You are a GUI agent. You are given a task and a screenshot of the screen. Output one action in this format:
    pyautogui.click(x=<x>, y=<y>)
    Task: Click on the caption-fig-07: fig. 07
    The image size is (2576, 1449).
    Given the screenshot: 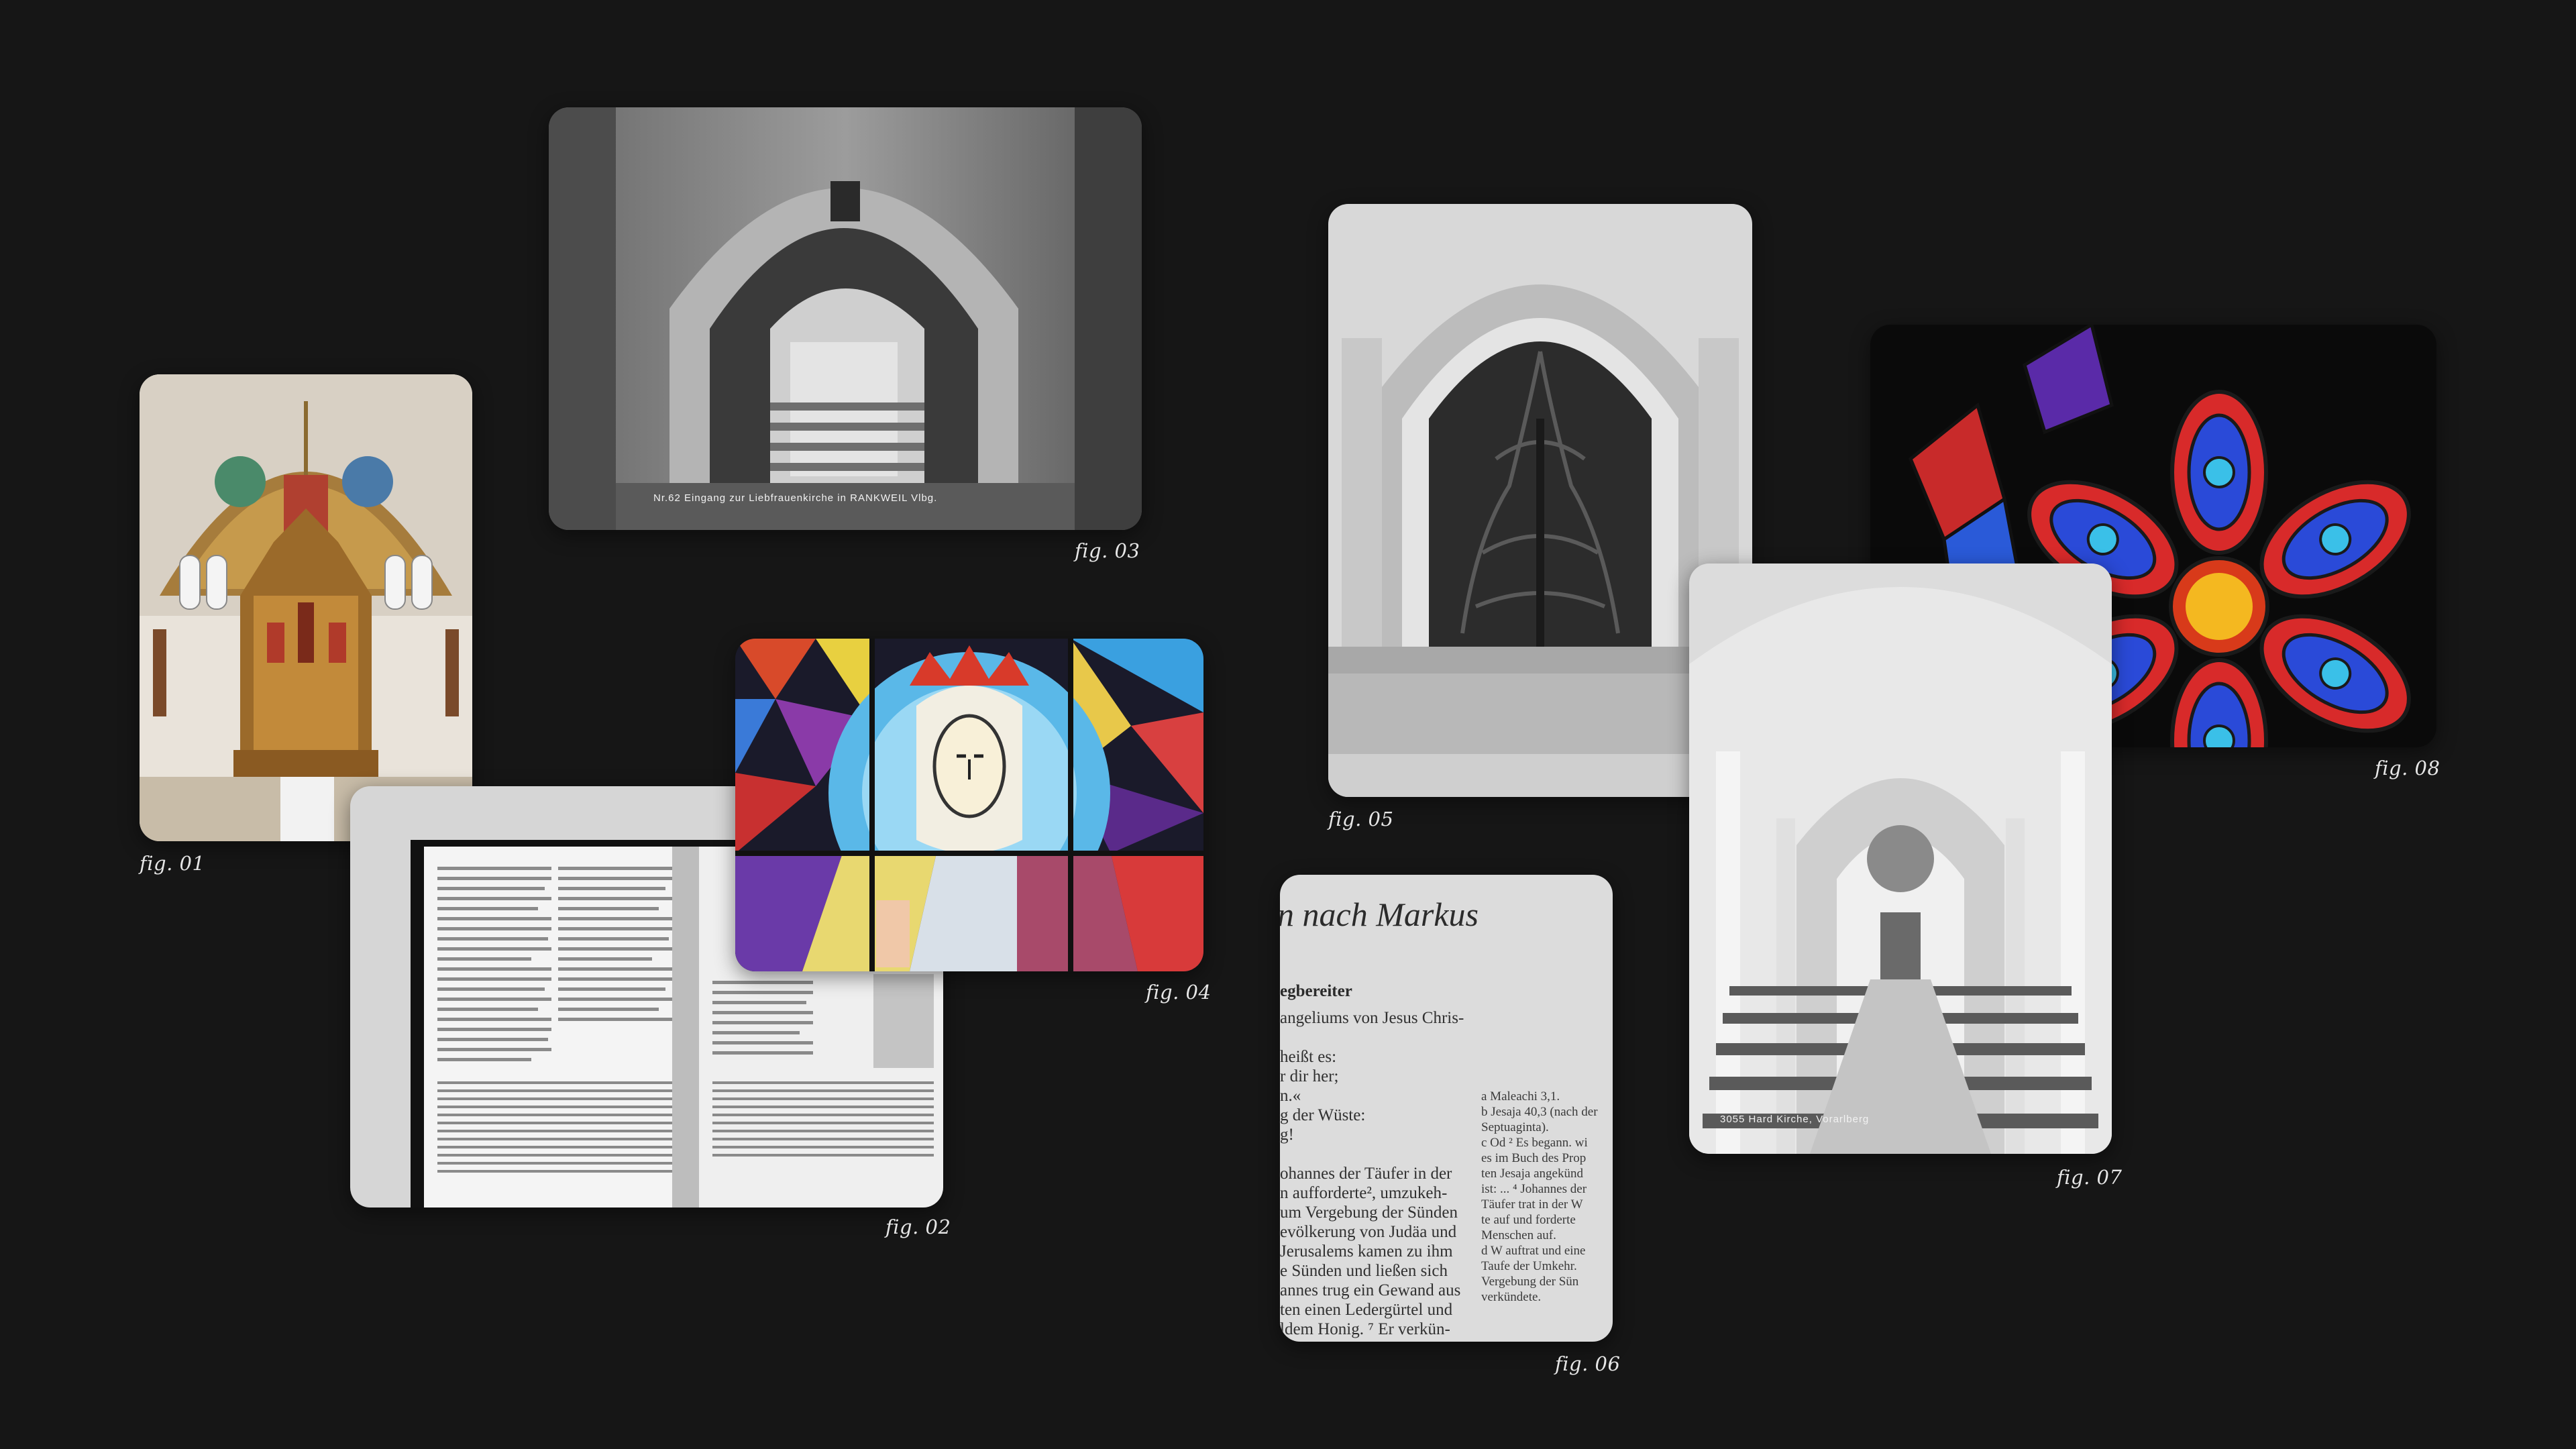 What is the action you would take?
    pyautogui.click(x=2090, y=1177)
    